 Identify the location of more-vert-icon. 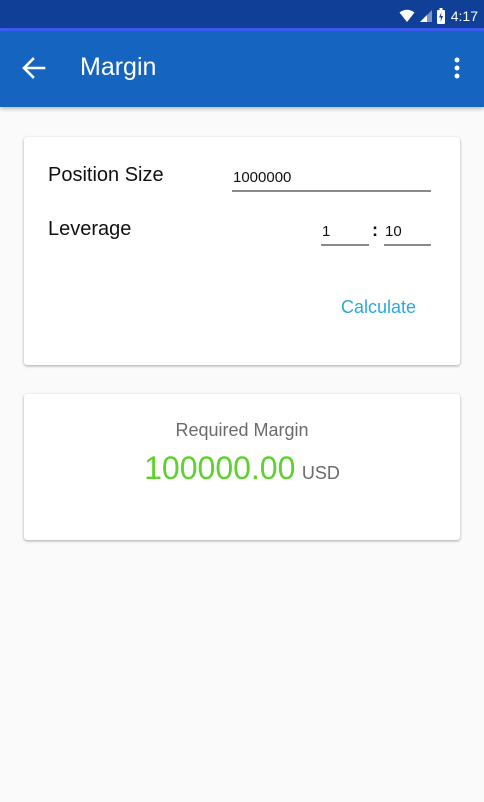
(457, 70).